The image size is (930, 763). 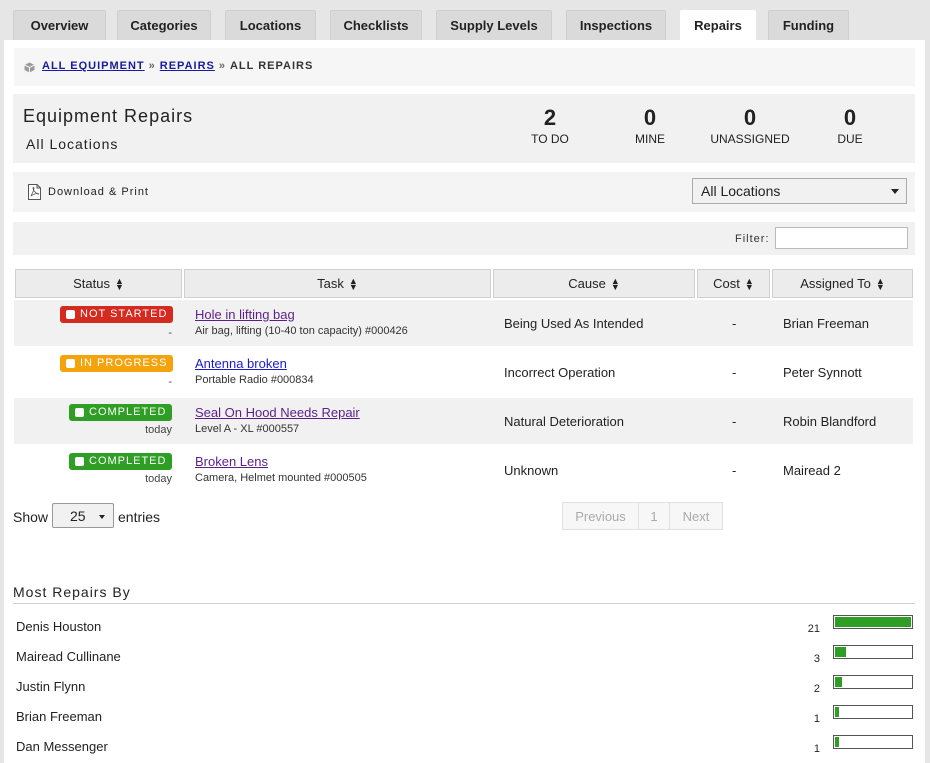 I want to click on breadcrumb-all-equipment: ALL EQUIPMENT, so click(x=93, y=66).